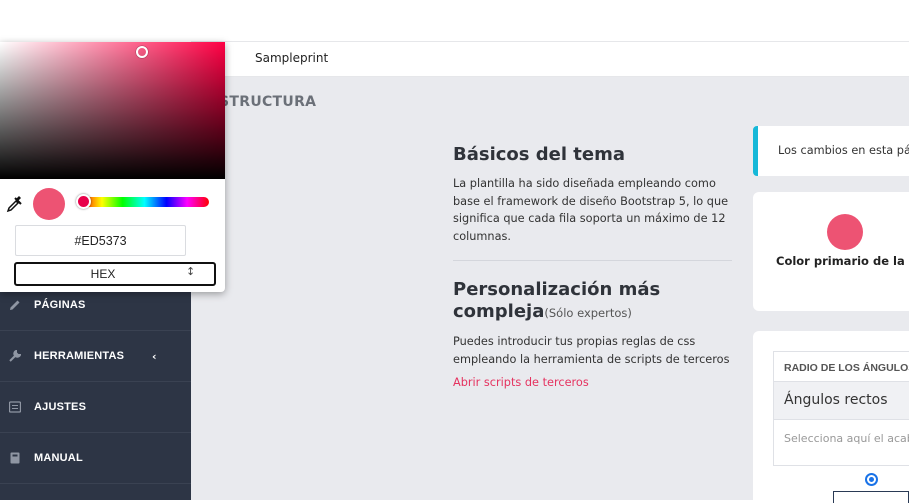 Image resolution: width=909 pixels, height=503 pixels. I want to click on saturation-value-area, so click(112, 110).